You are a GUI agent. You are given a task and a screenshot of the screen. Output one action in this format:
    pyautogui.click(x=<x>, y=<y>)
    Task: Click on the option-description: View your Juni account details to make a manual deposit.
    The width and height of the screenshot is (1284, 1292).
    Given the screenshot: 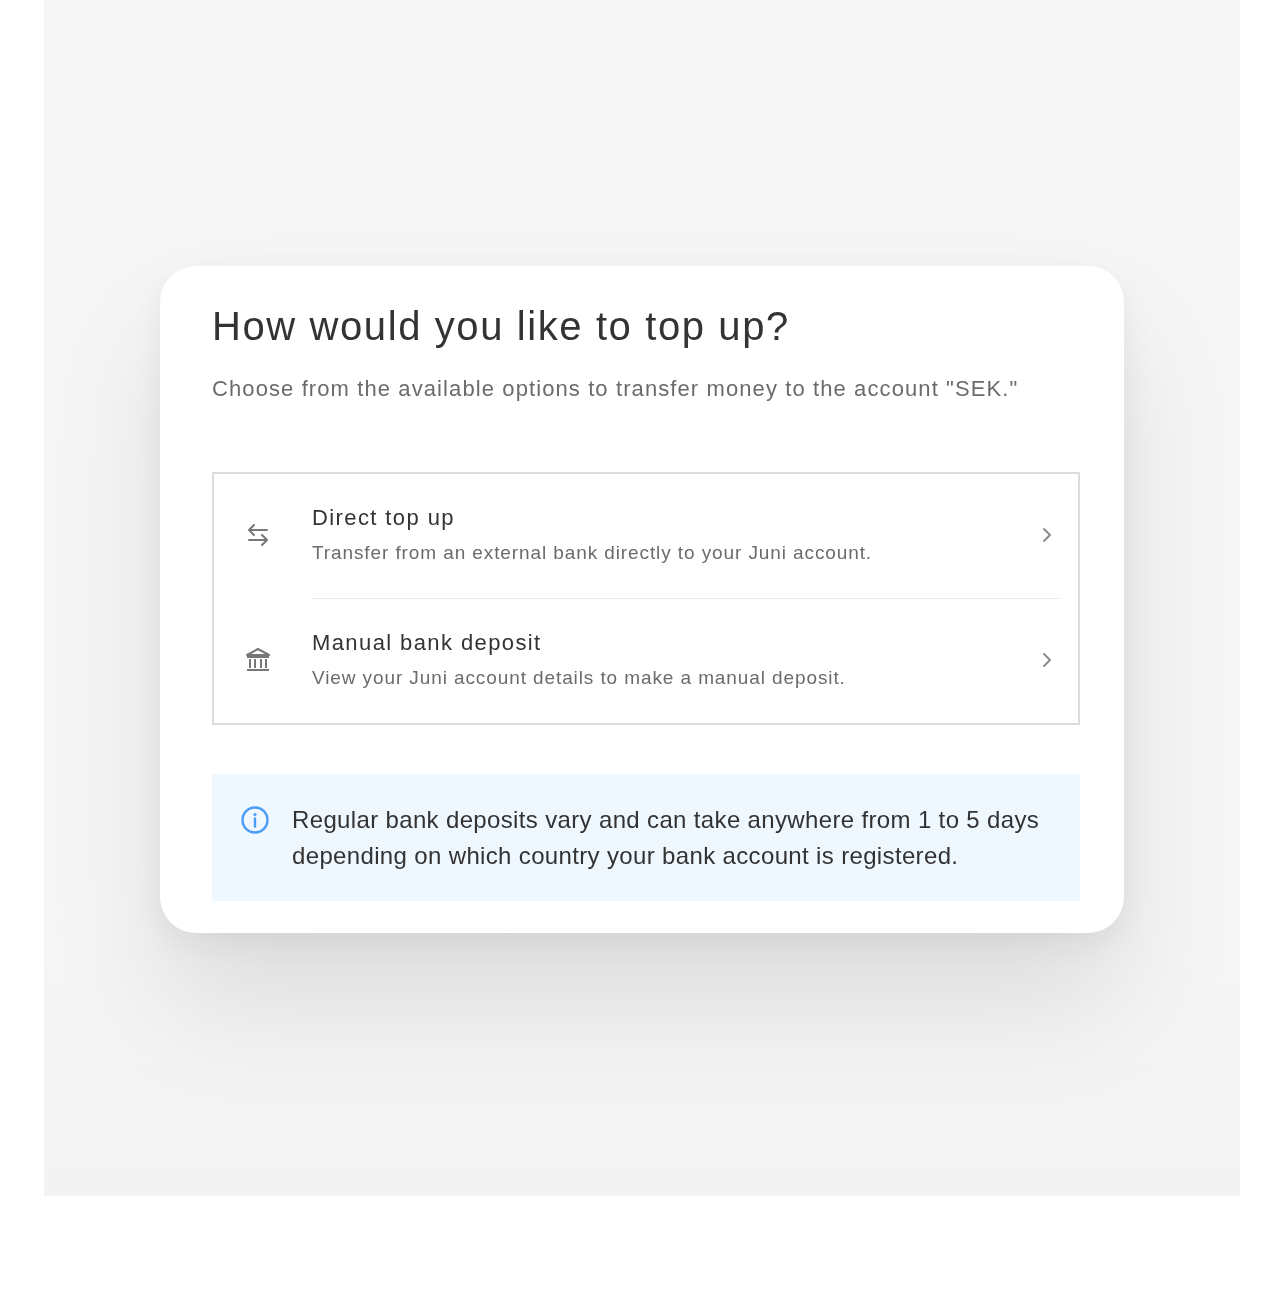 What is the action you would take?
    pyautogui.click(x=579, y=678)
    